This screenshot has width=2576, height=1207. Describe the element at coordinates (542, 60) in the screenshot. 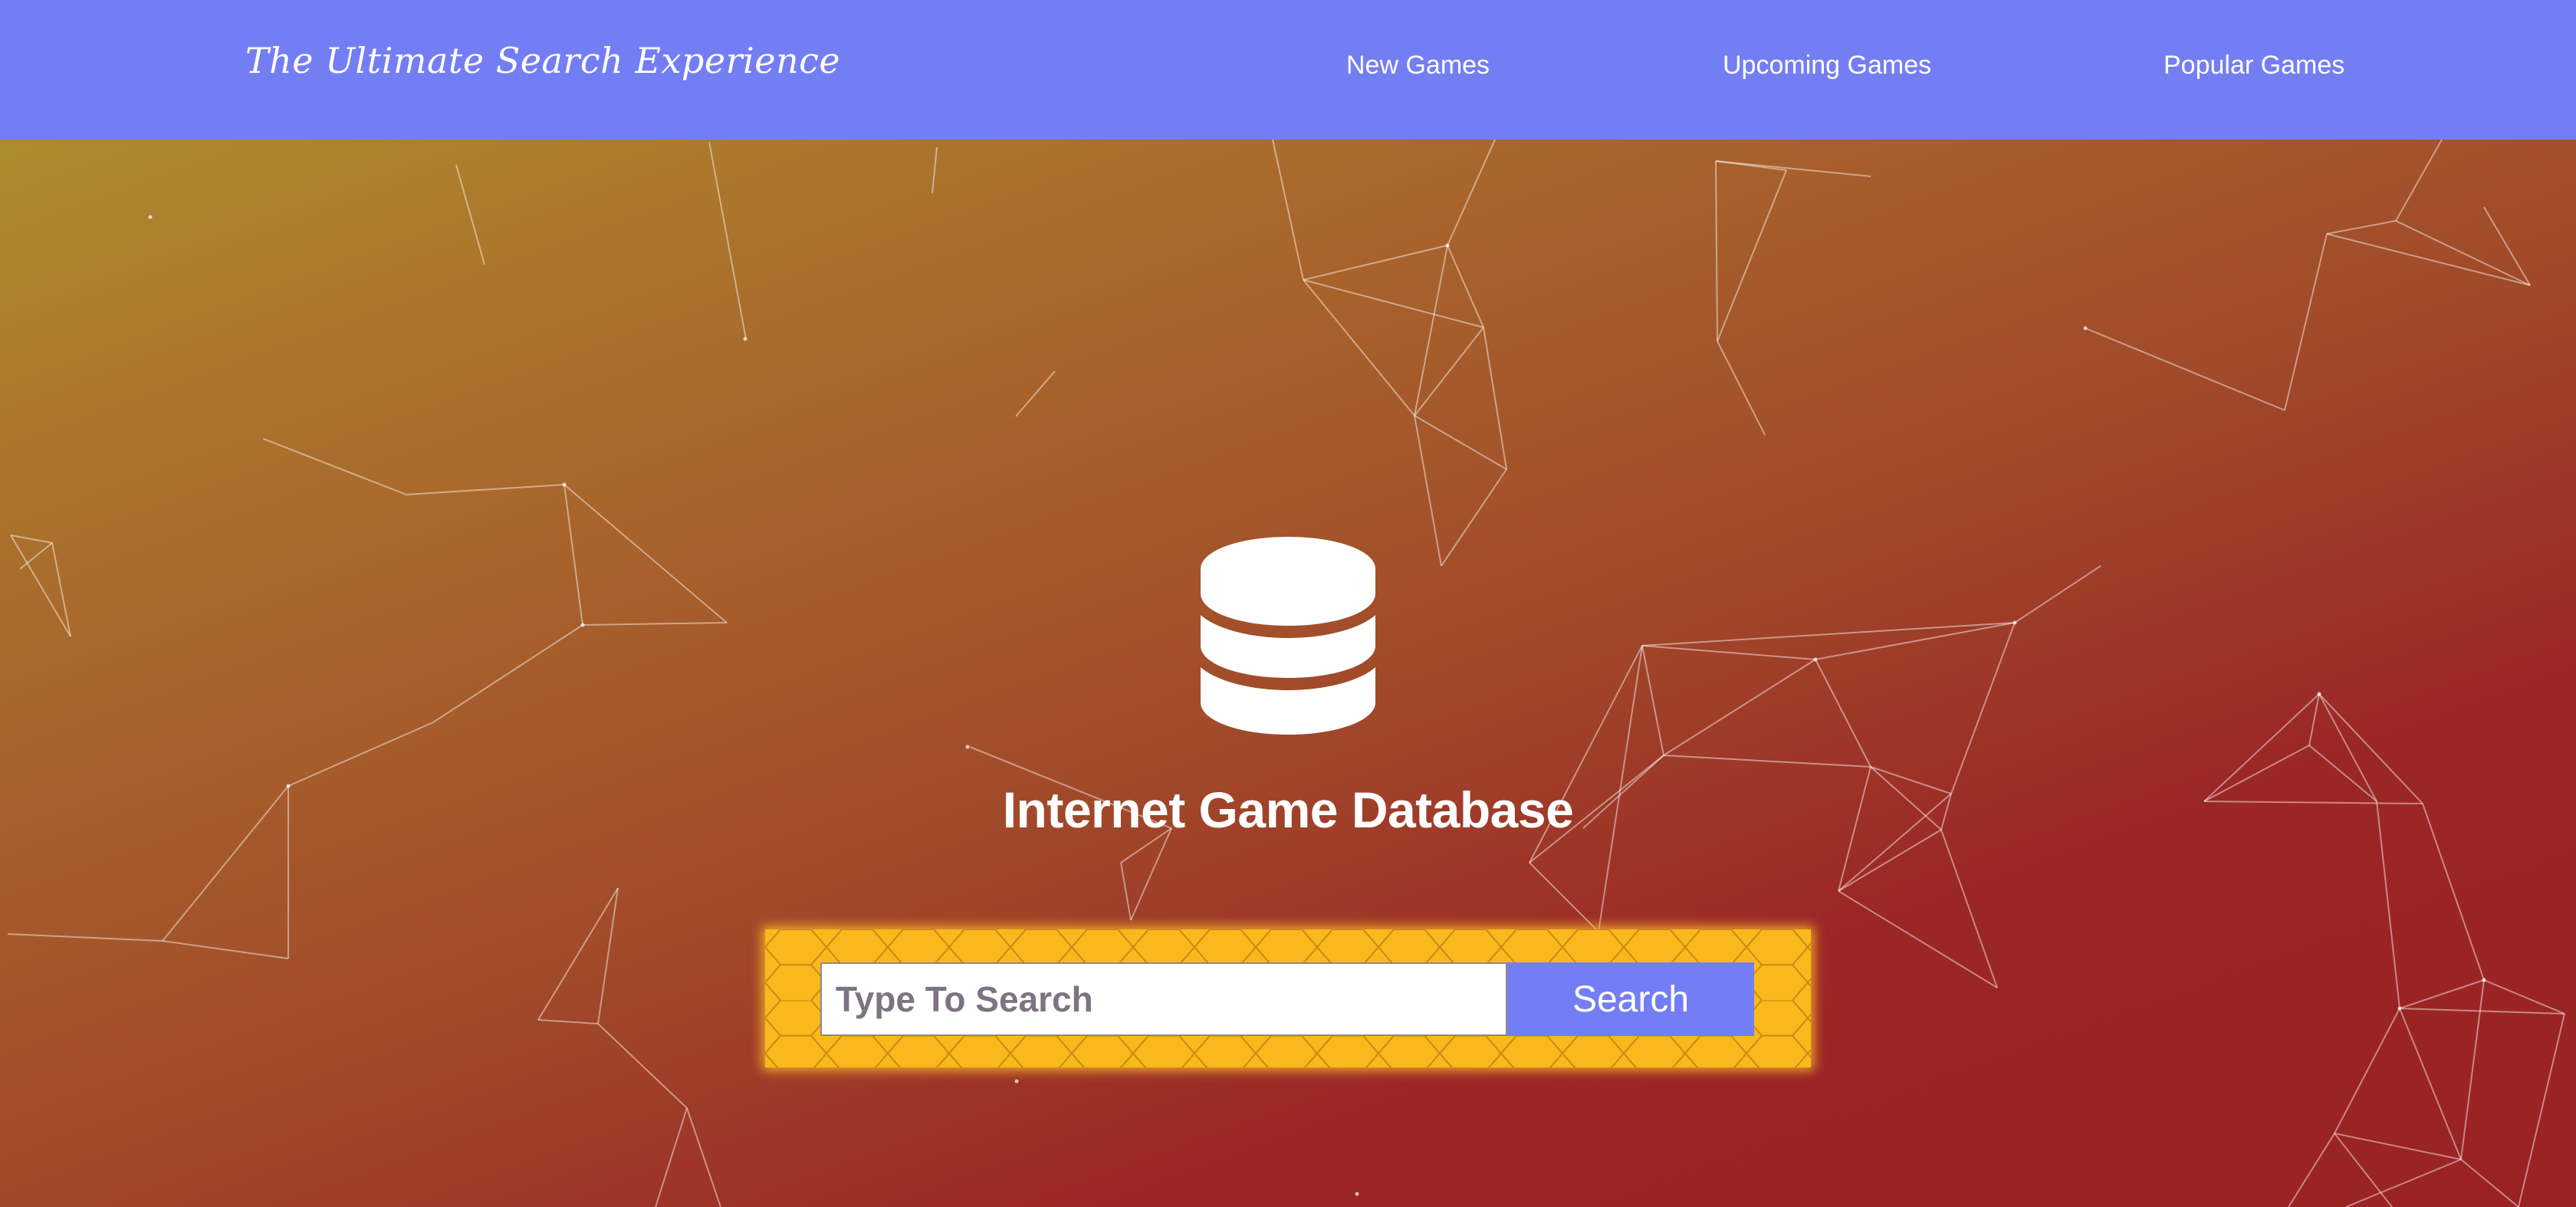

I see `brand-logo-text: The Ultimate Search Experience` at that location.